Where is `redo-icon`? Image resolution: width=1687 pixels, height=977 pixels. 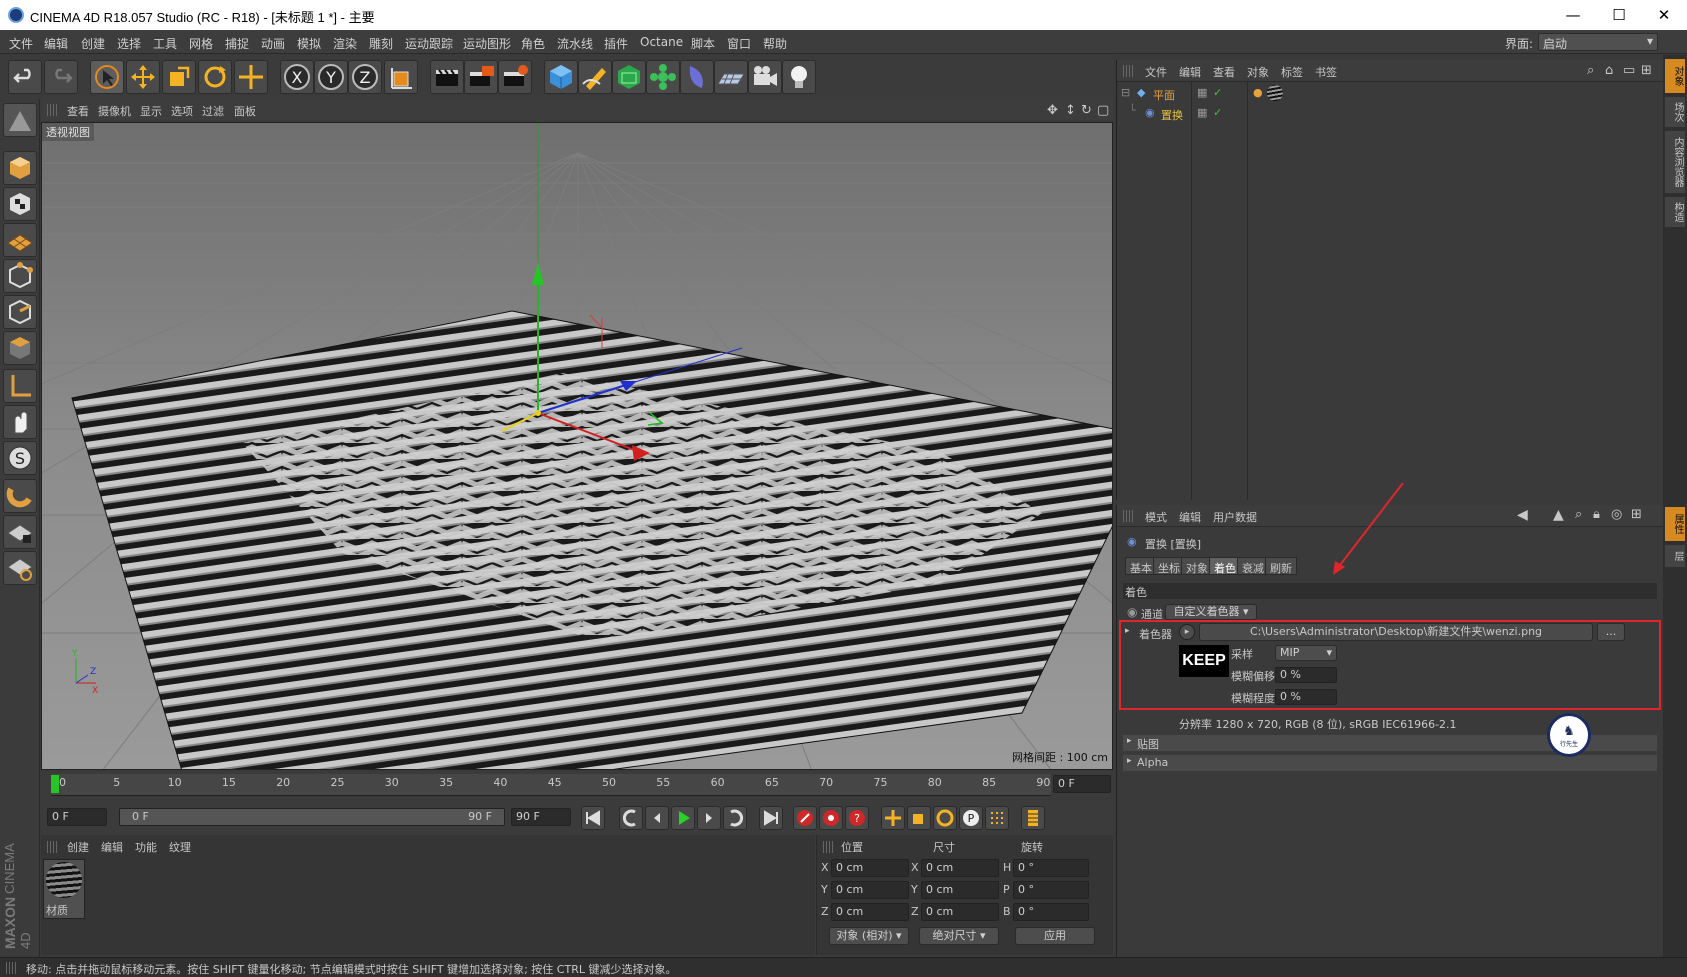
redo-icon is located at coordinates (61, 77).